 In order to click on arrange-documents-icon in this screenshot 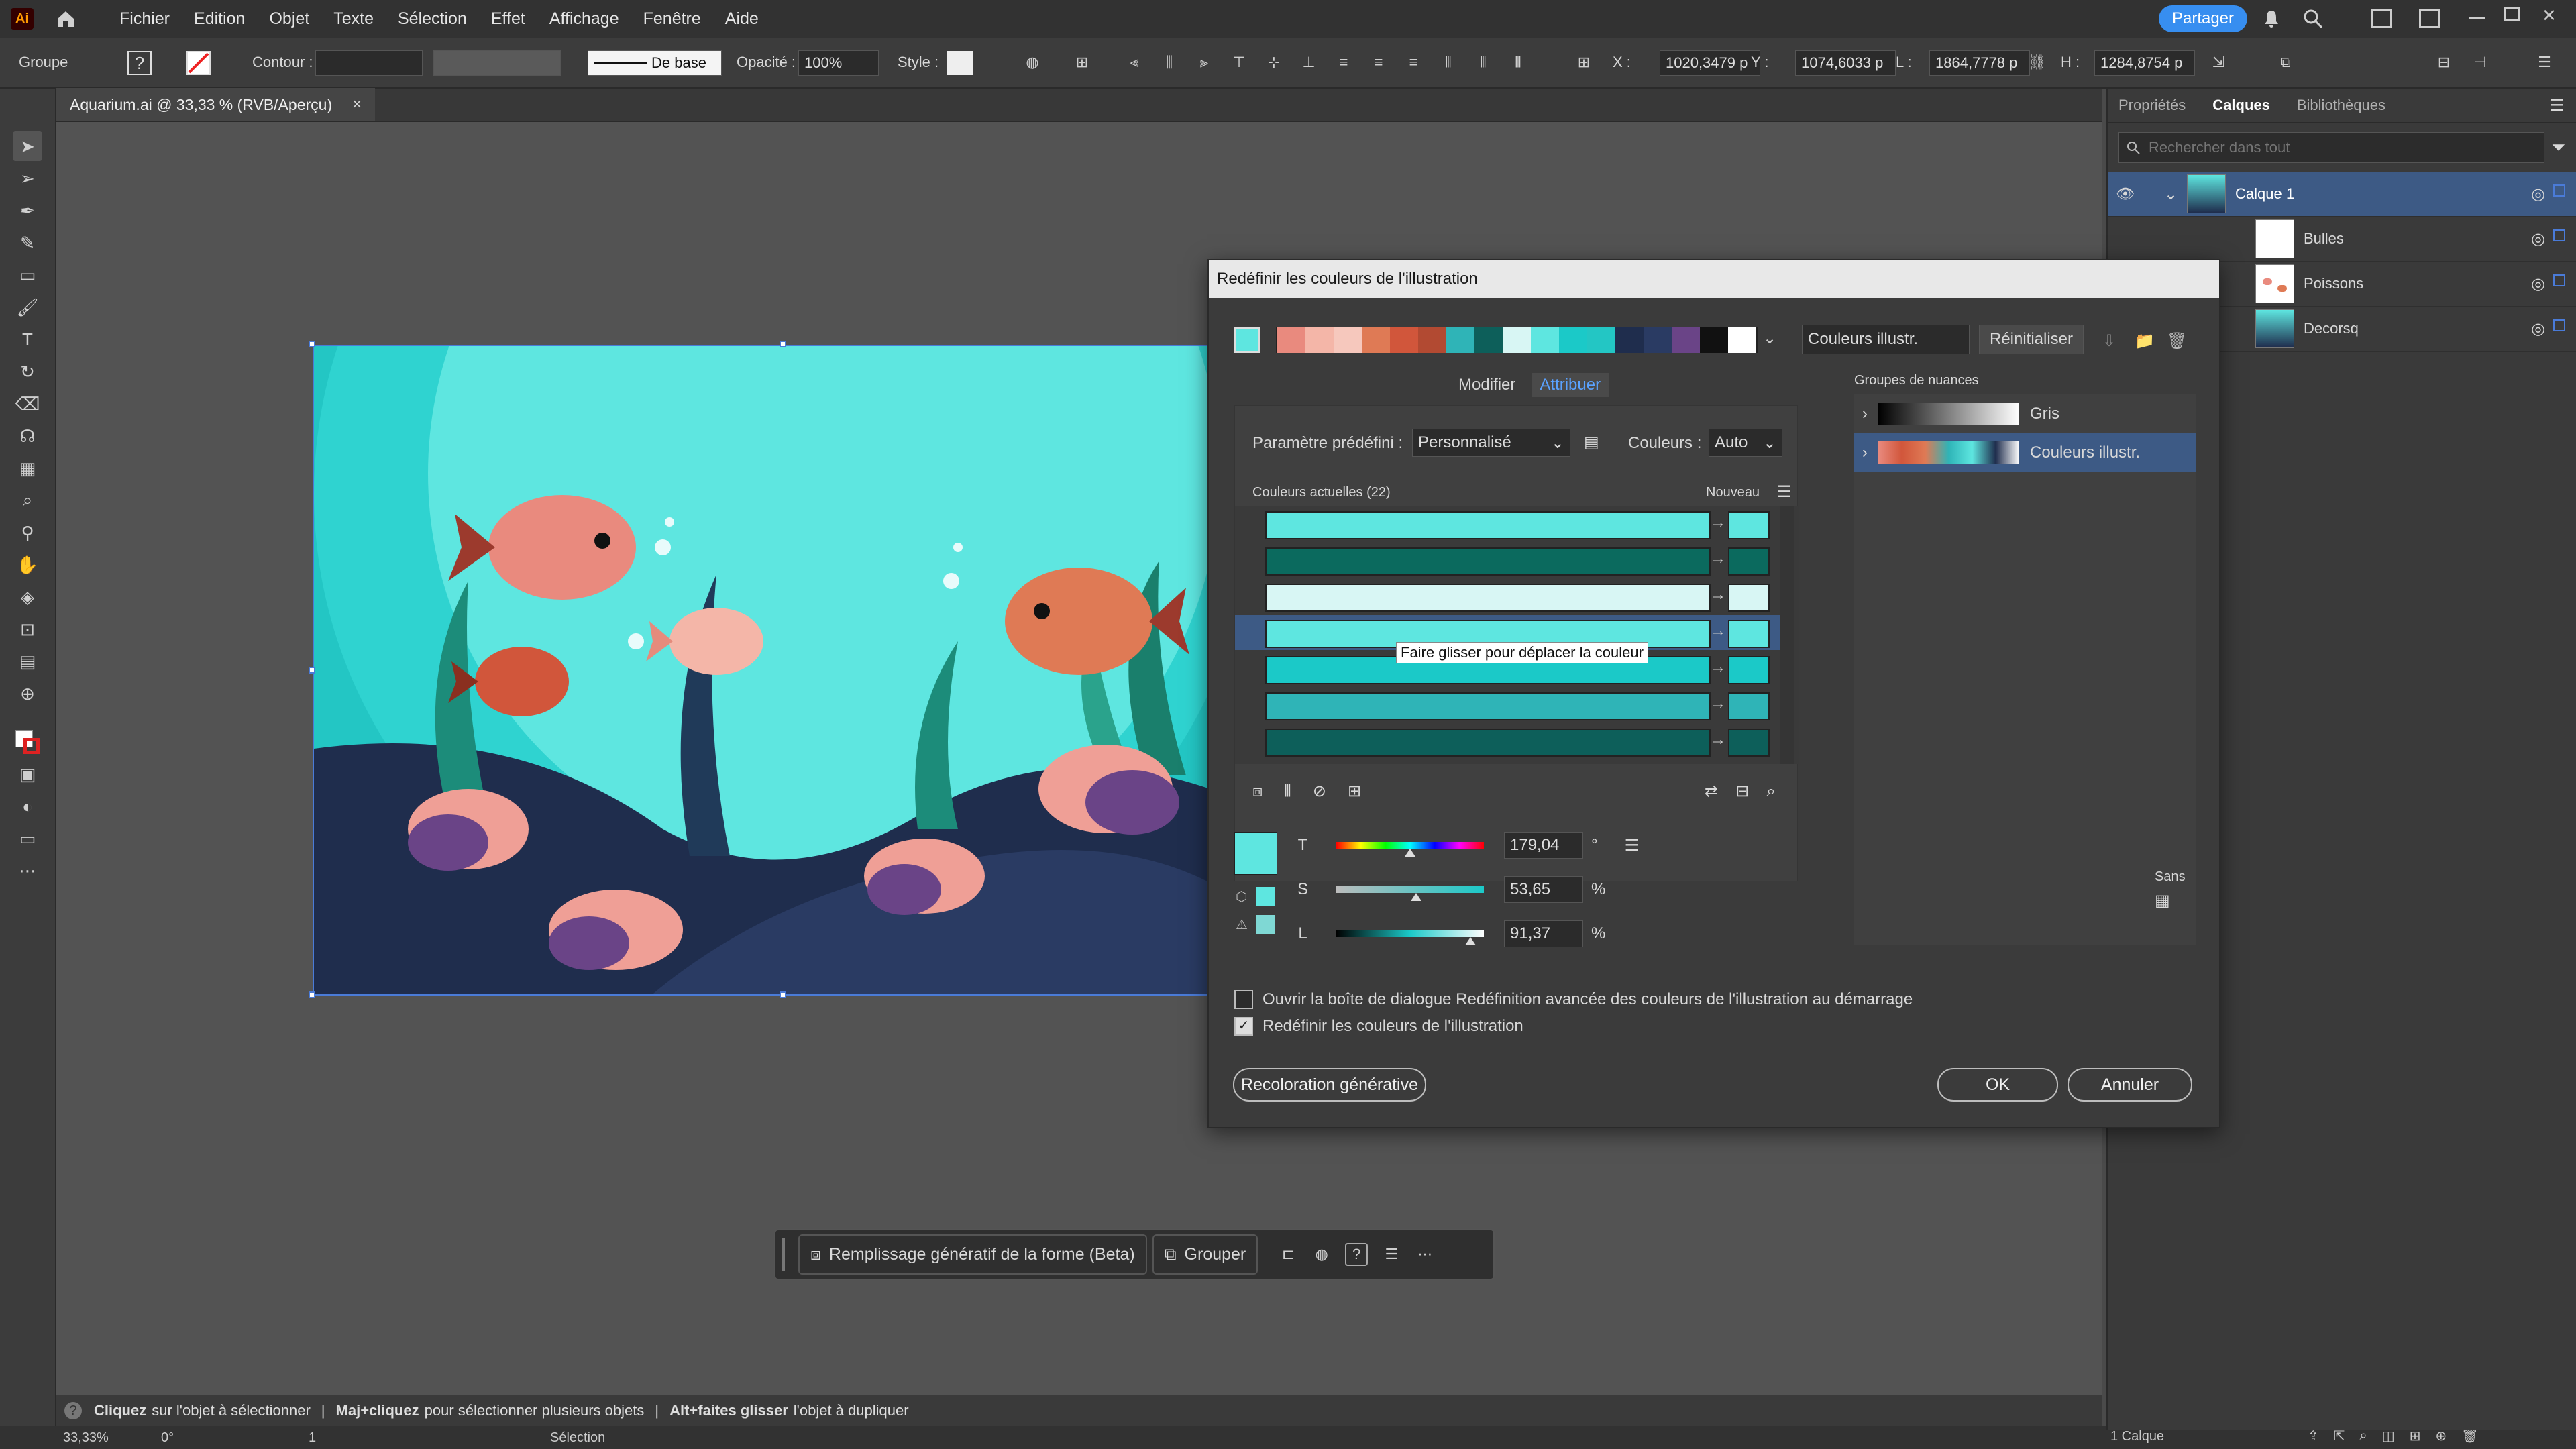, I will do `click(2429, 18)`.